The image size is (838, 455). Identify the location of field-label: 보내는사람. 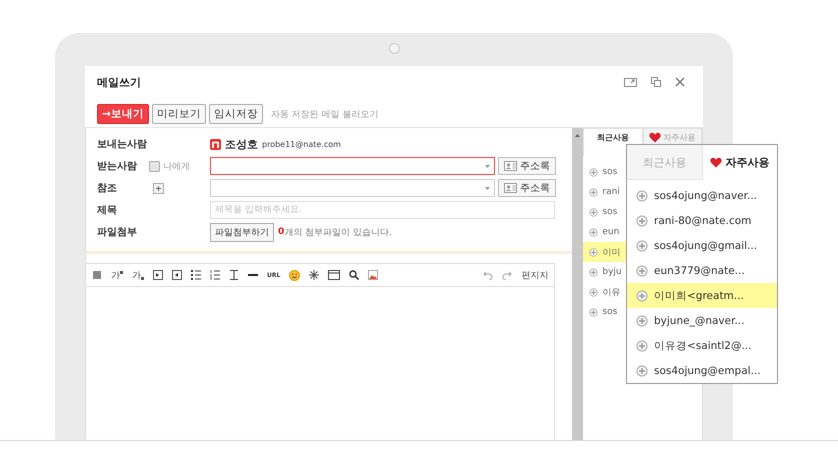
(122, 144).